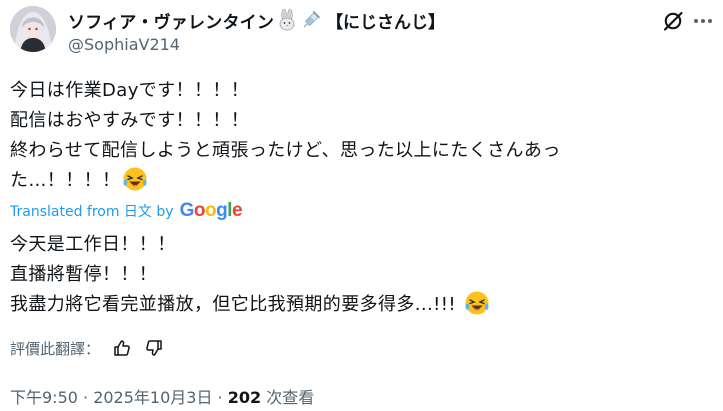 The height and width of the screenshot is (411, 723). I want to click on translation-line: 我盡力將它看完並播放，但它比我預期的要多得多...!!!, so click(233, 304).